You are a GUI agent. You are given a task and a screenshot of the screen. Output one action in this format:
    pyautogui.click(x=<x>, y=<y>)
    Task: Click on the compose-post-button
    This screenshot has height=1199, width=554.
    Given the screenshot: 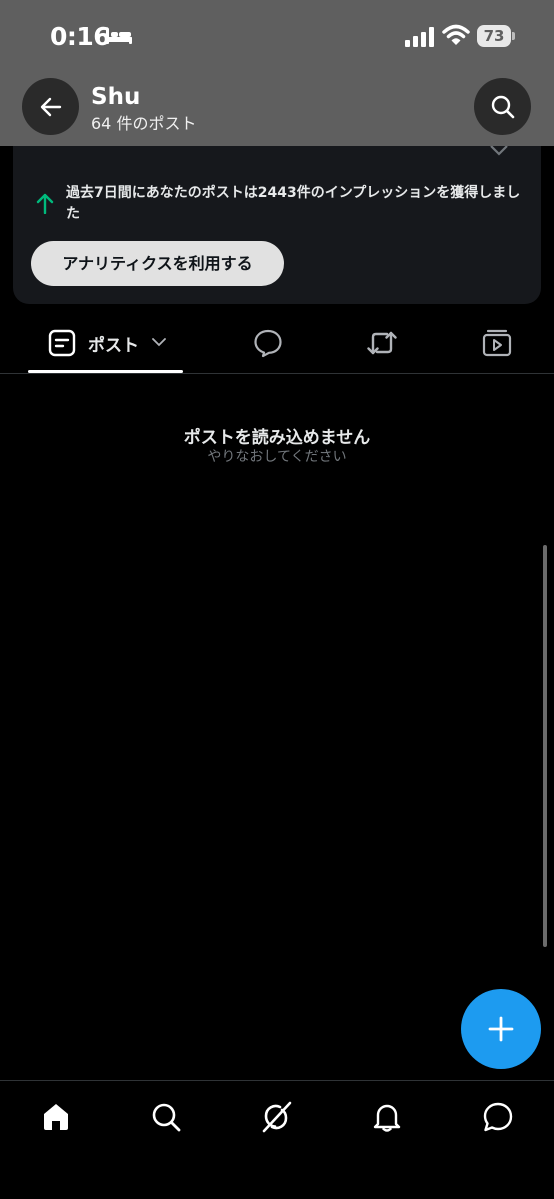 What is the action you would take?
    pyautogui.click(x=501, y=1029)
    